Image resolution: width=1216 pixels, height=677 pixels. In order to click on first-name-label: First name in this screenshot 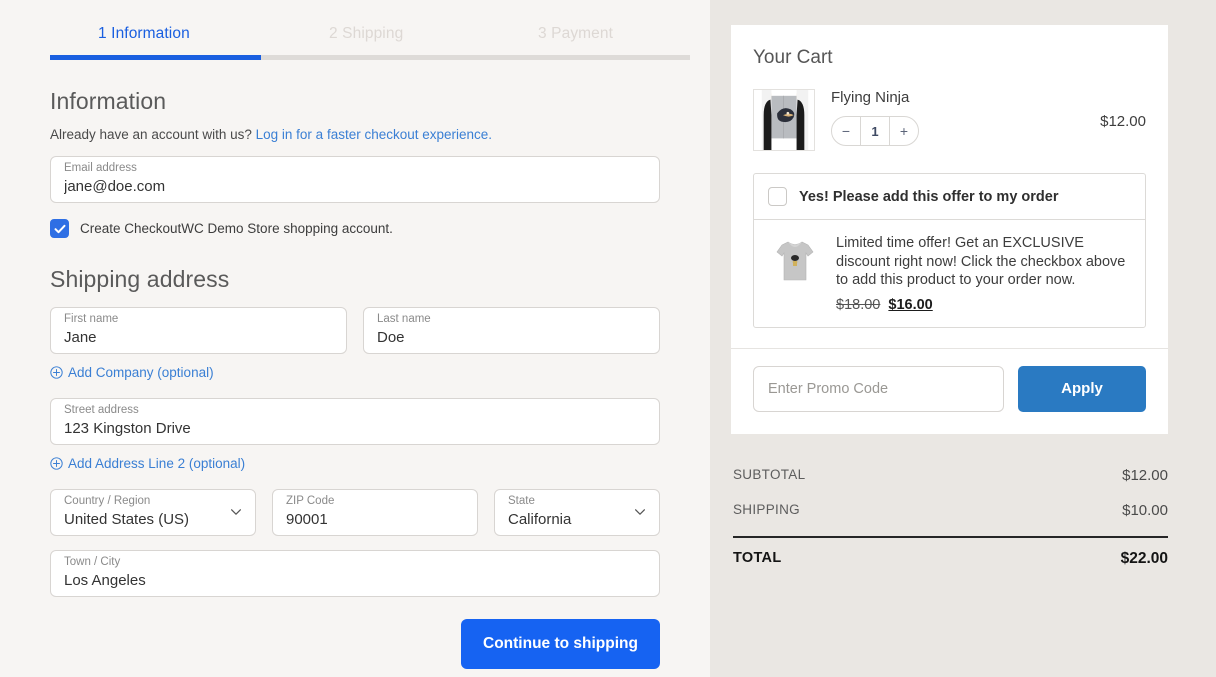, I will do `click(91, 319)`.